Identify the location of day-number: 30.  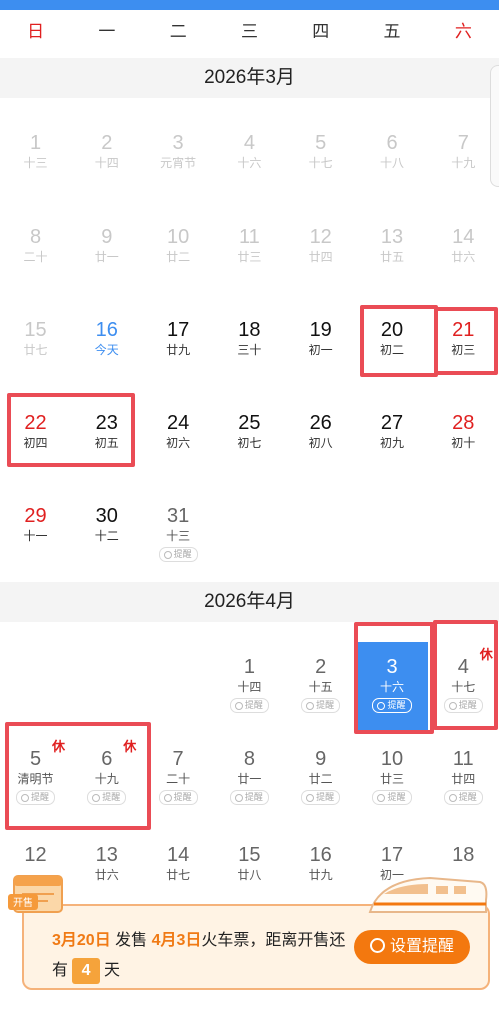
(106, 516).